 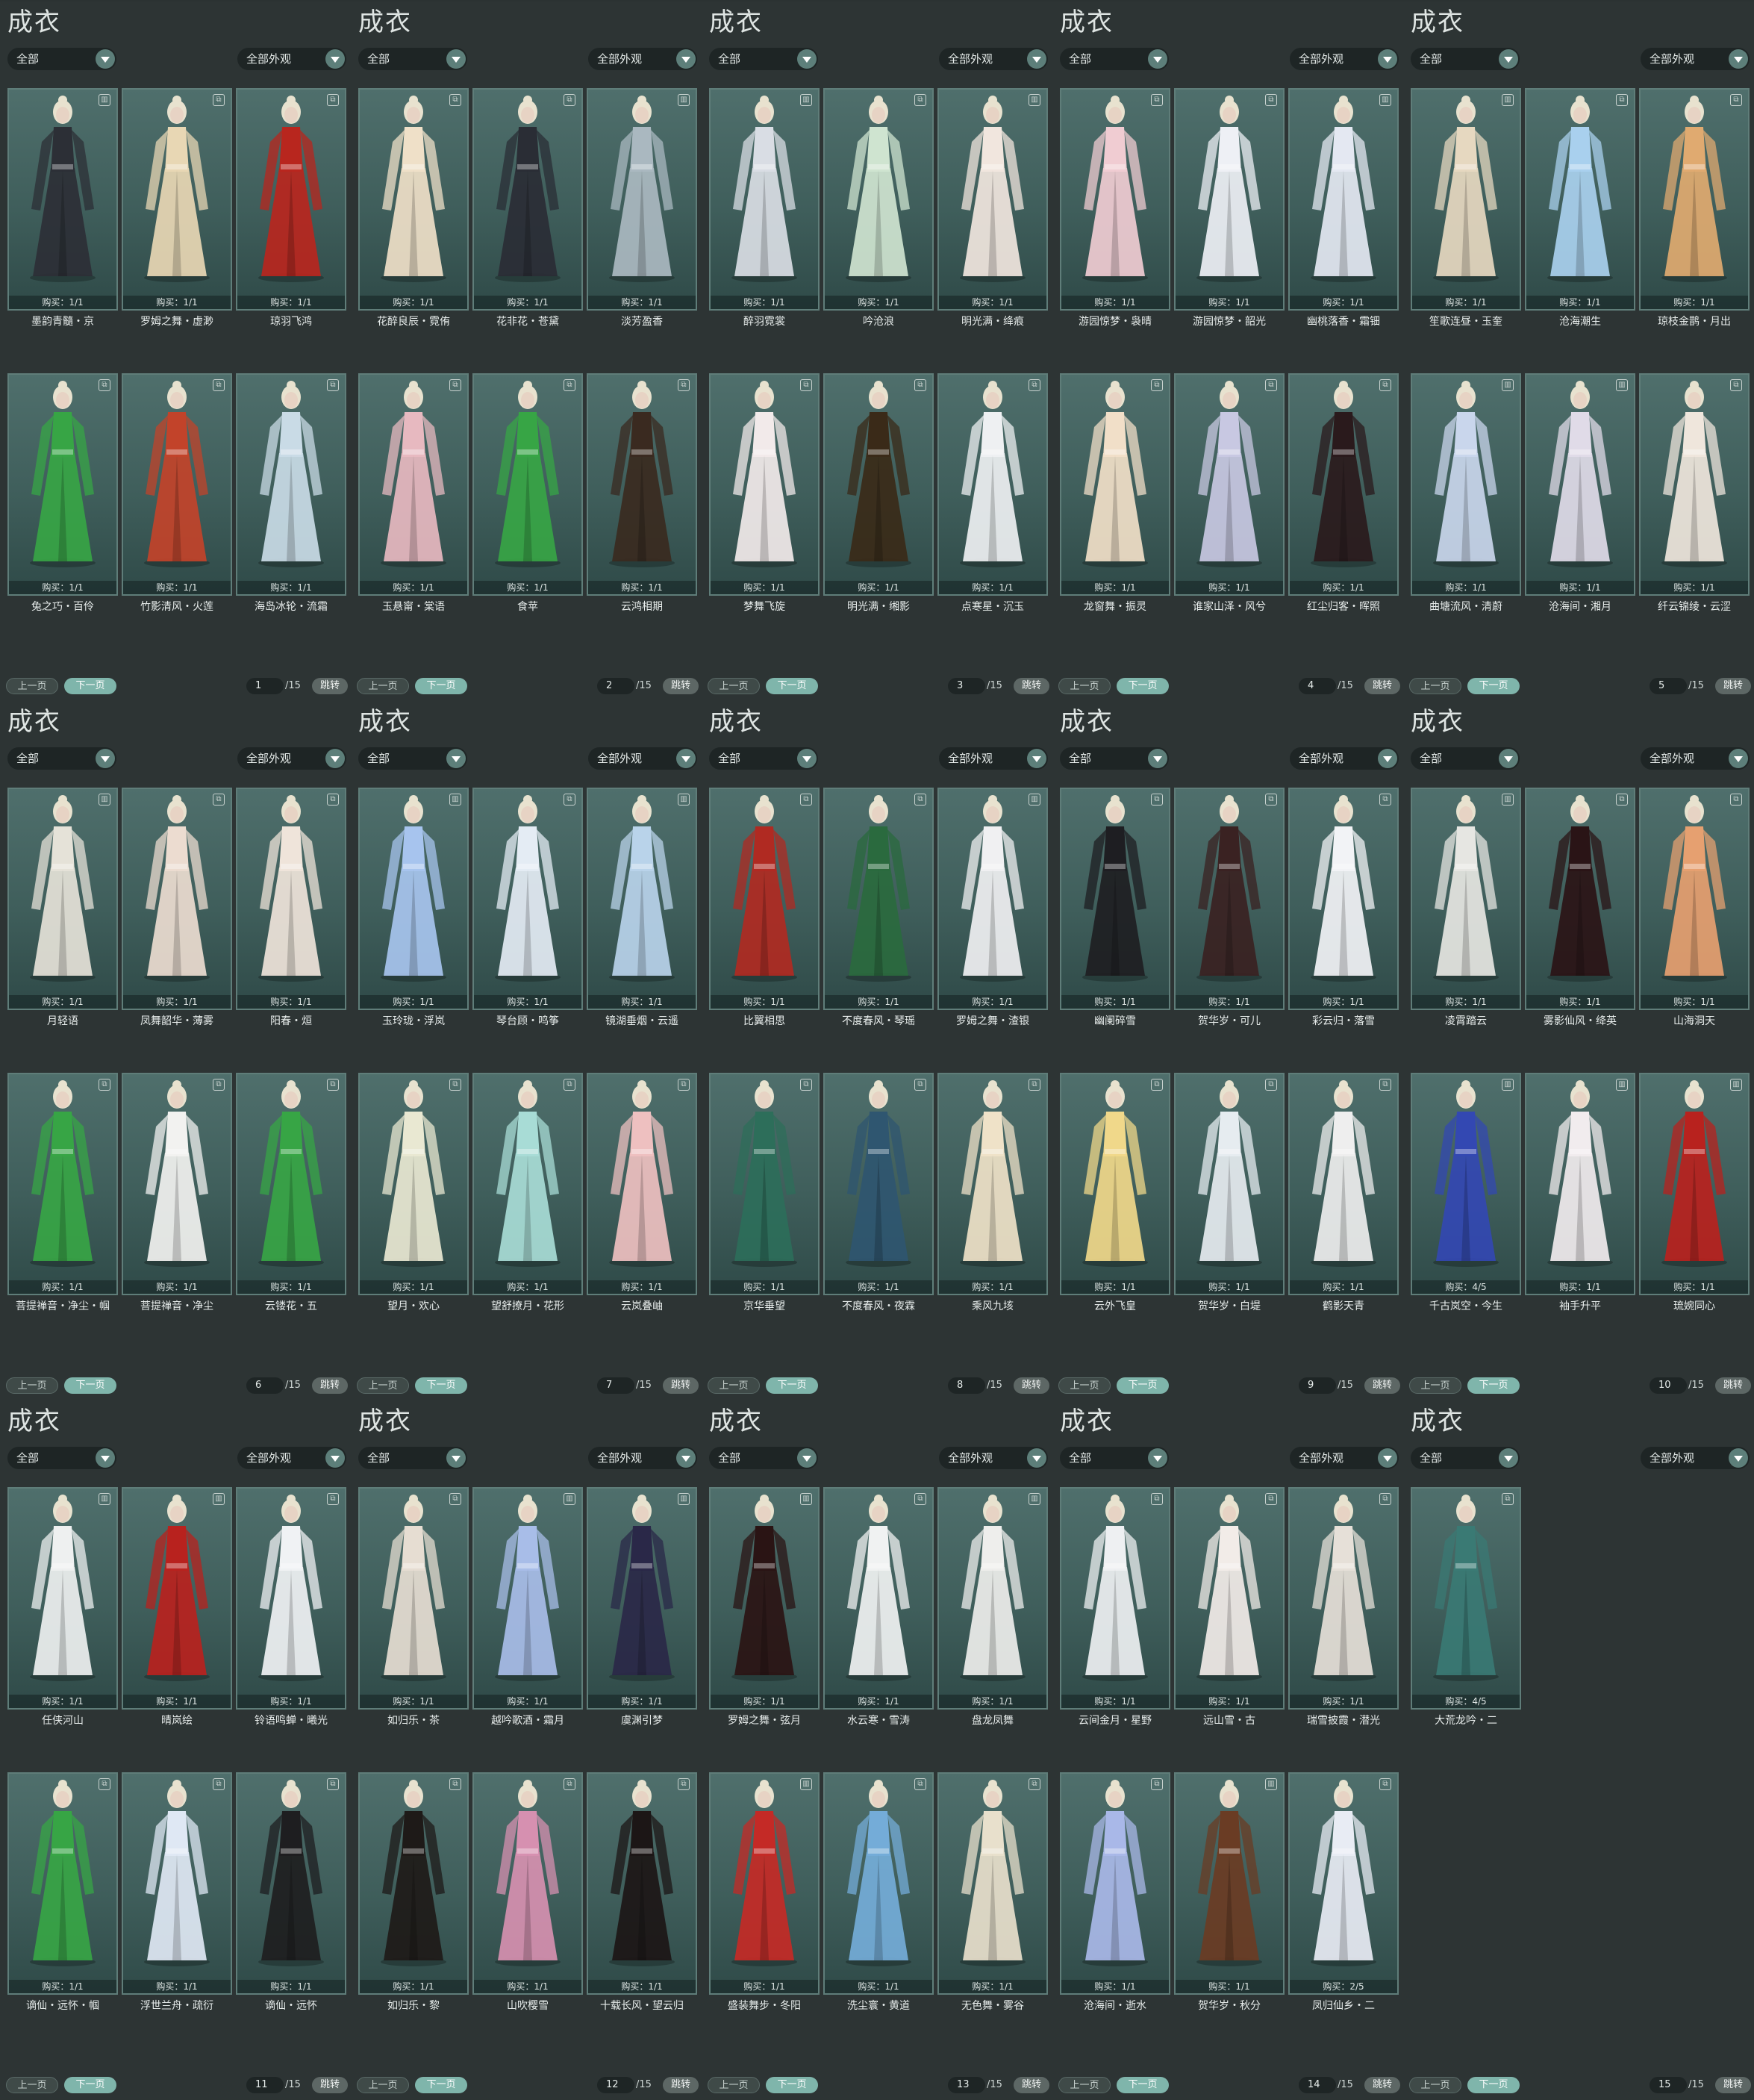 What do you see at coordinates (1668, 2085) in the screenshot?
I see `page-number-input: 15` at bounding box center [1668, 2085].